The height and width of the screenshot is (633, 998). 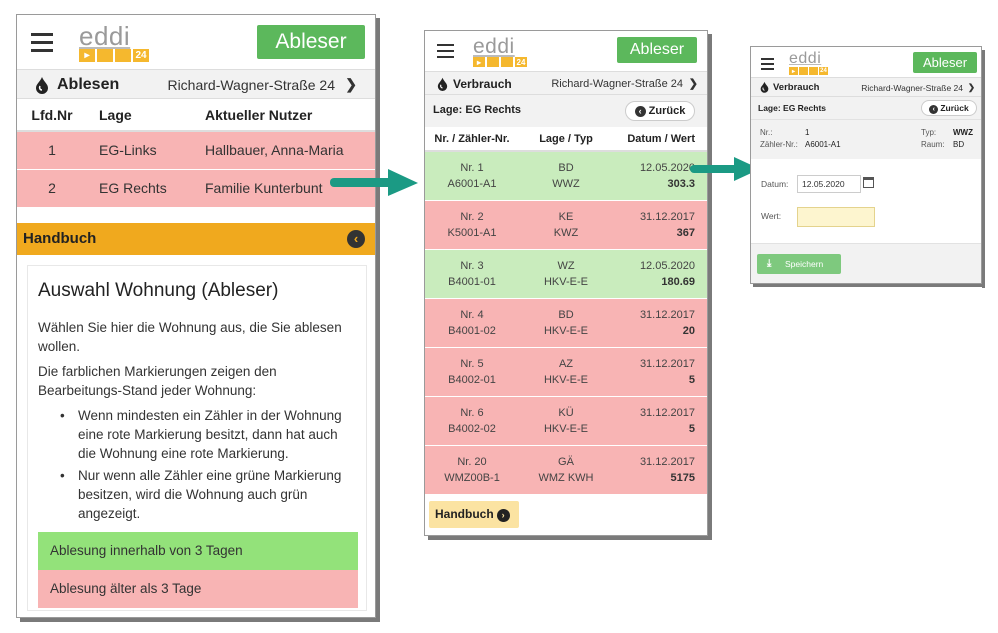 What do you see at coordinates (660, 274) in the screenshot?
I see `datum-wert-cell: 12.05.2020 180.69` at bounding box center [660, 274].